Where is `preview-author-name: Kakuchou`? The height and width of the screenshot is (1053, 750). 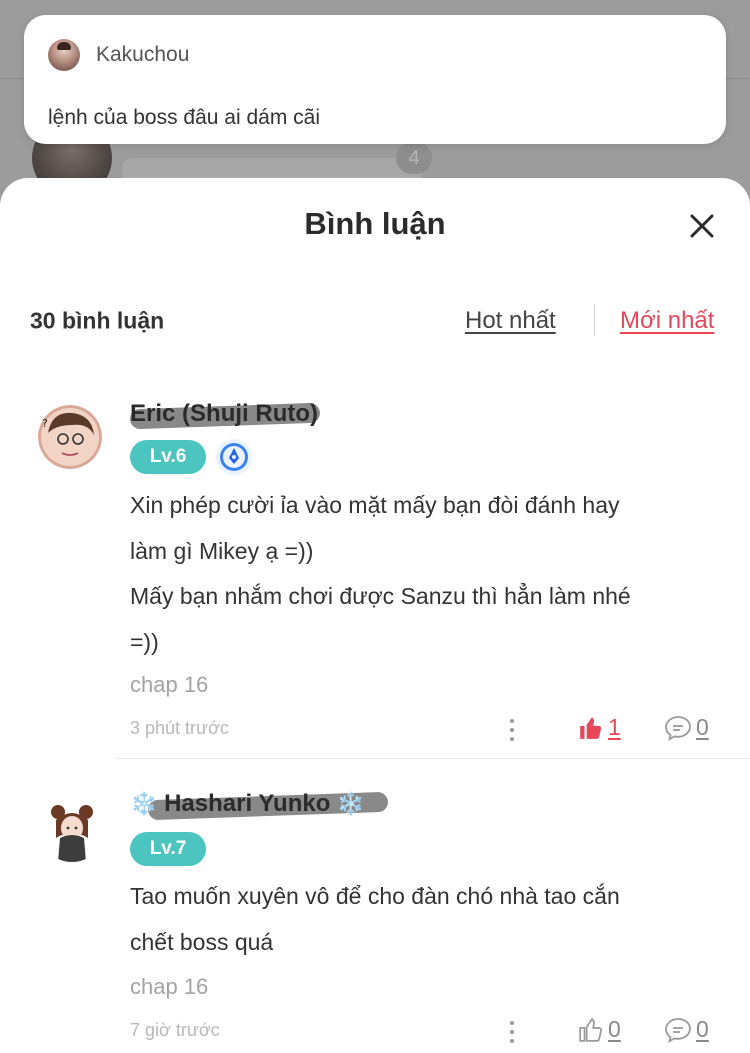 preview-author-name: Kakuchou is located at coordinates (143, 54).